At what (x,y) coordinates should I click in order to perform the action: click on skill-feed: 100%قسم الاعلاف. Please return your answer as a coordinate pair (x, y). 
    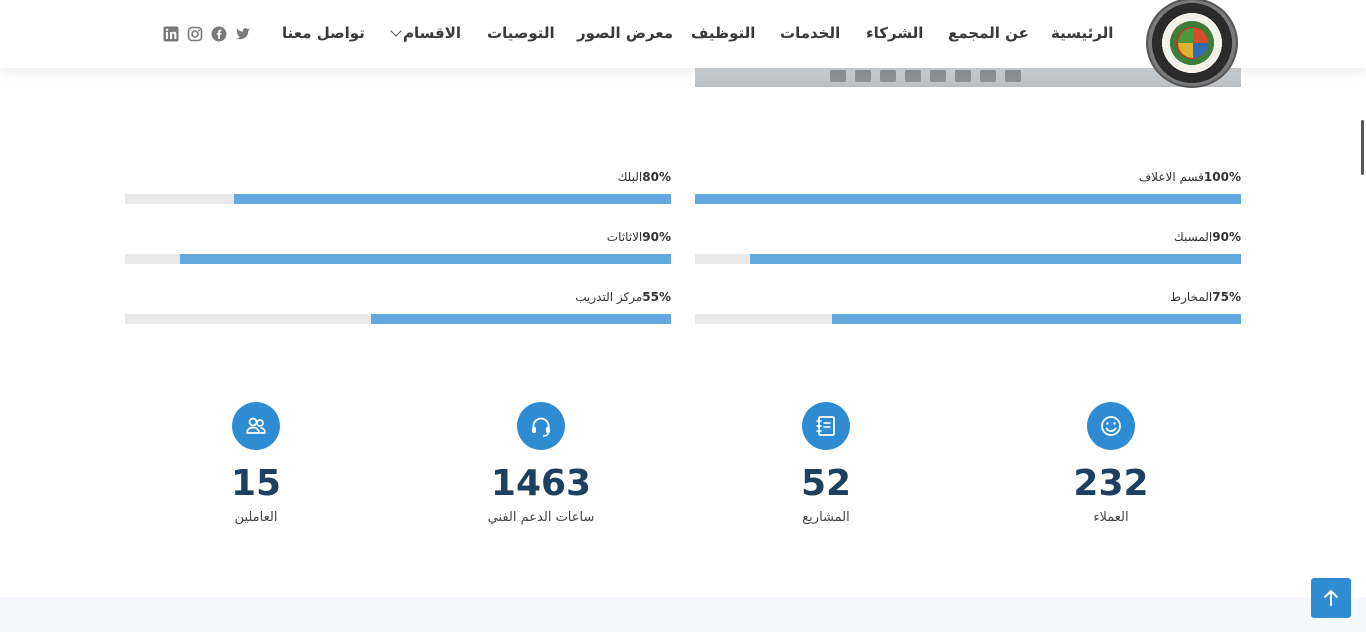
    Looking at the image, I should click on (968, 190).